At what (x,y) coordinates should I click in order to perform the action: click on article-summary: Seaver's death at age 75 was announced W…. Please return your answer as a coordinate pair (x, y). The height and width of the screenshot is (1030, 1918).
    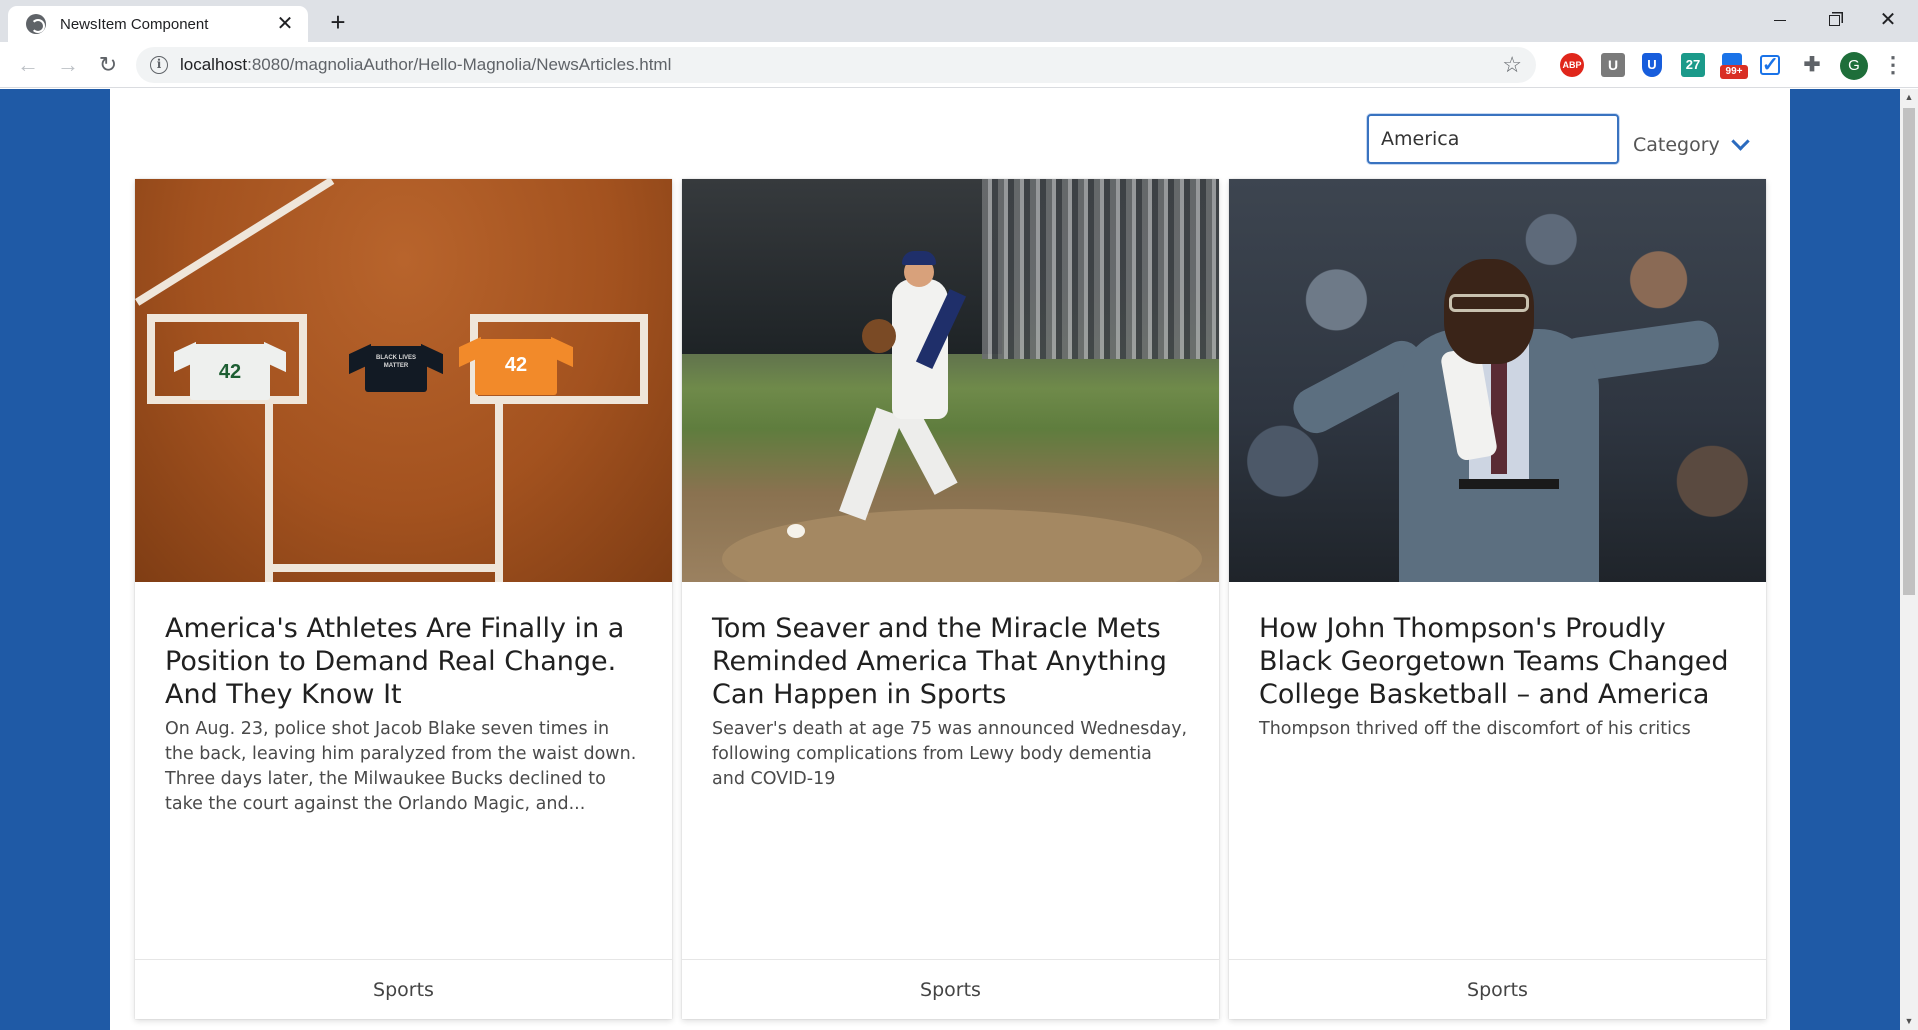
    Looking at the image, I should click on (950, 754).